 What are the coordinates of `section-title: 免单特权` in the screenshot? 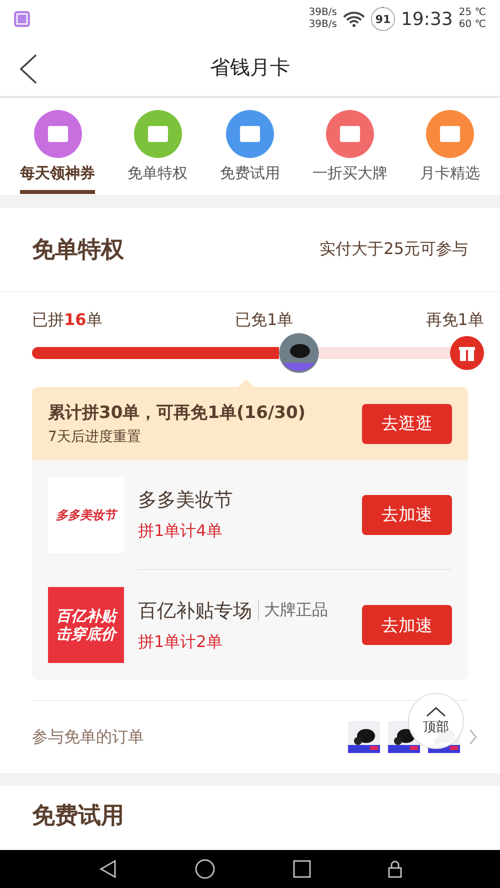 It's located at (78, 250).